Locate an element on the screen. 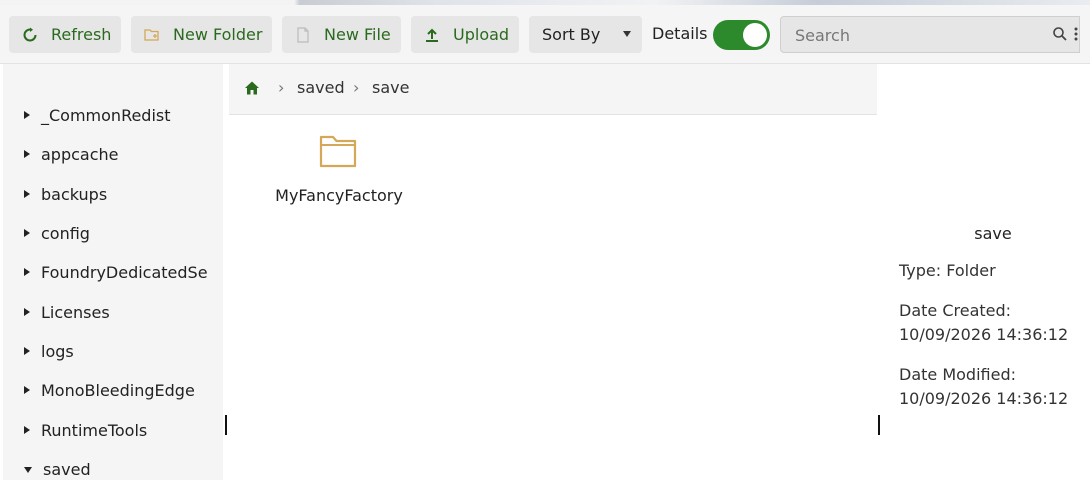  tree-item-appcache: appcache is located at coordinates (113, 154).